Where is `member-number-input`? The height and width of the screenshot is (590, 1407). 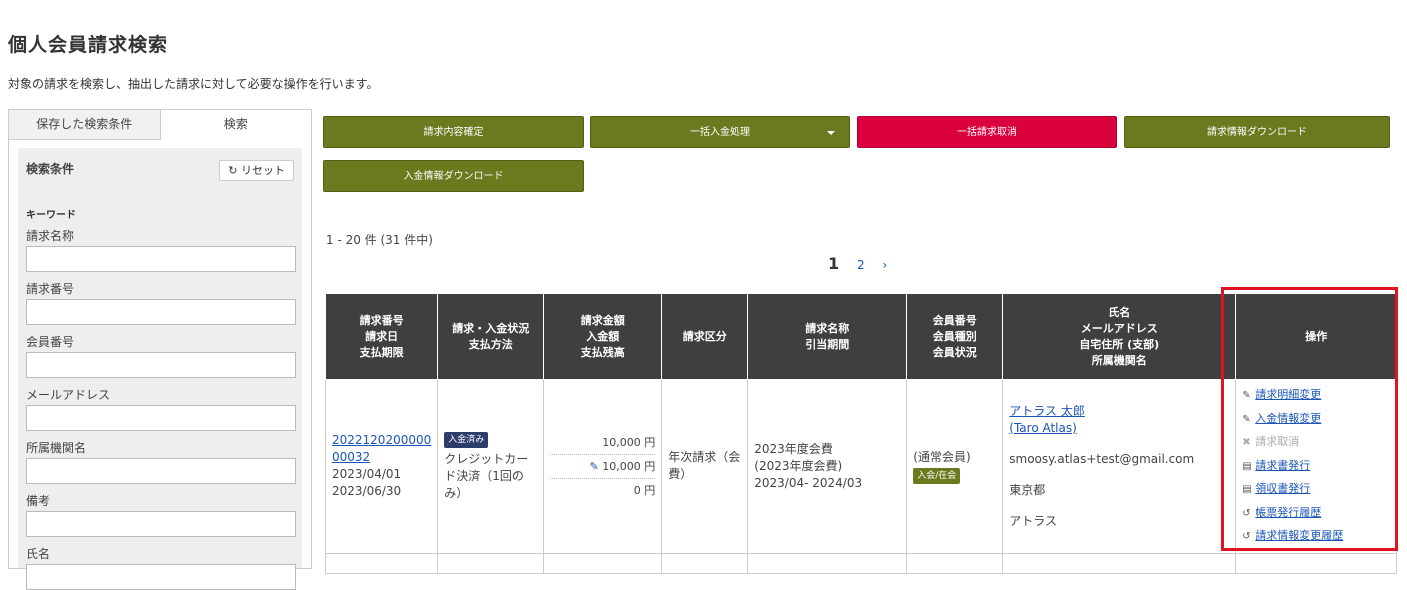
member-number-input is located at coordinates (161, 365).